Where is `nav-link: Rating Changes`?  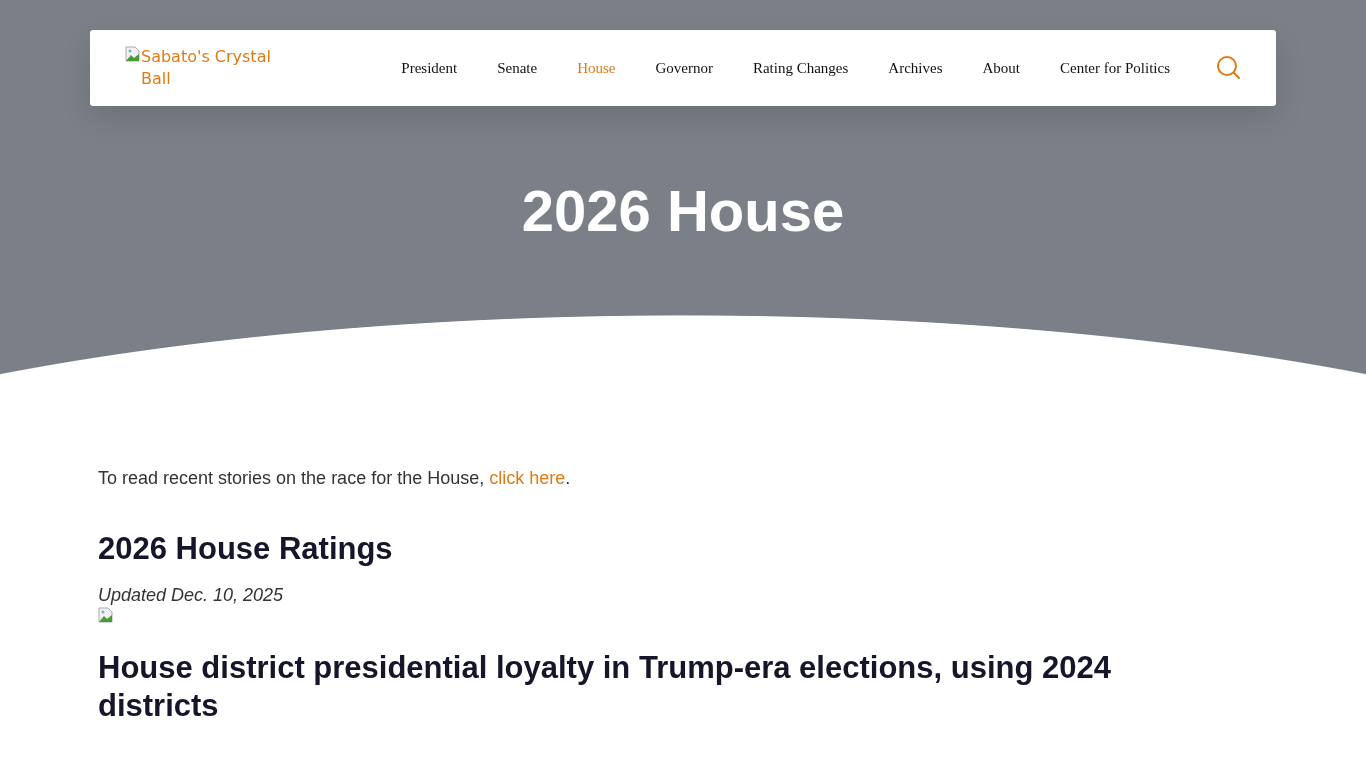 nav-link: Rating Changes is located at coordinates (800, 68).